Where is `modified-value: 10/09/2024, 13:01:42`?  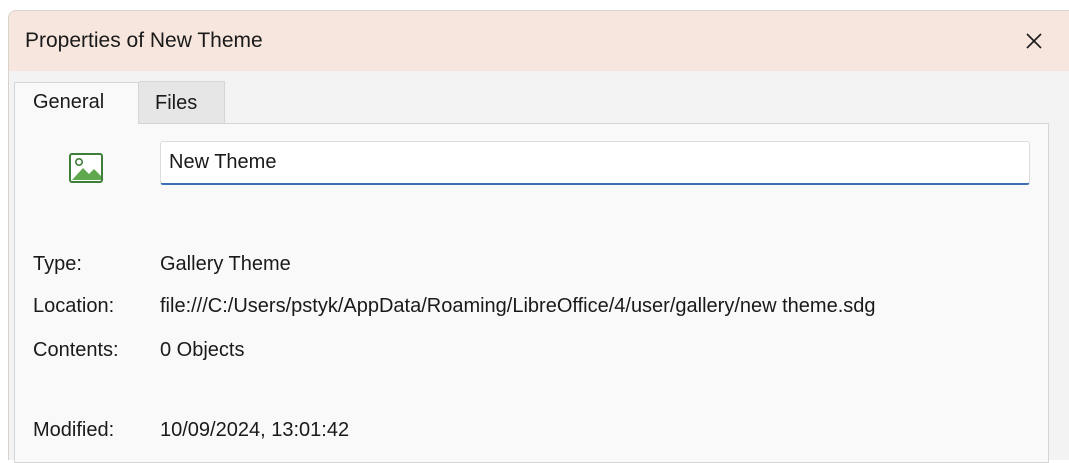
modified-value: 10/09/2024, 13:01:42 is located at coordinates (255, 430).